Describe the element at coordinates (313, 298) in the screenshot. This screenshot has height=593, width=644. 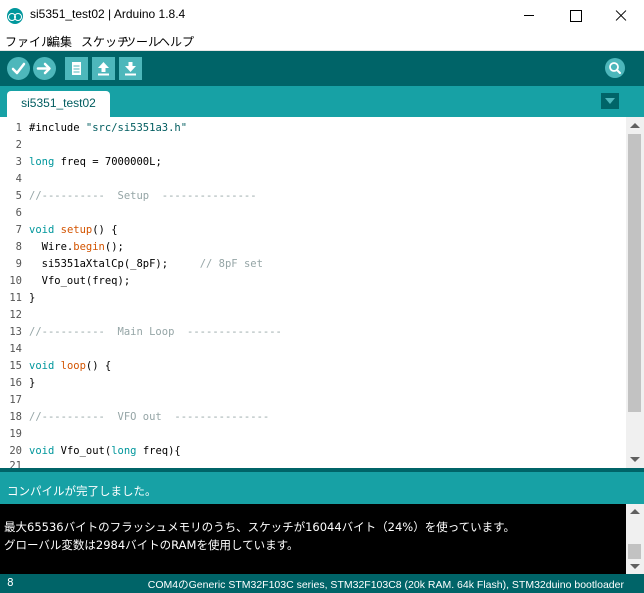
I see `code-line: 11}` at that location.